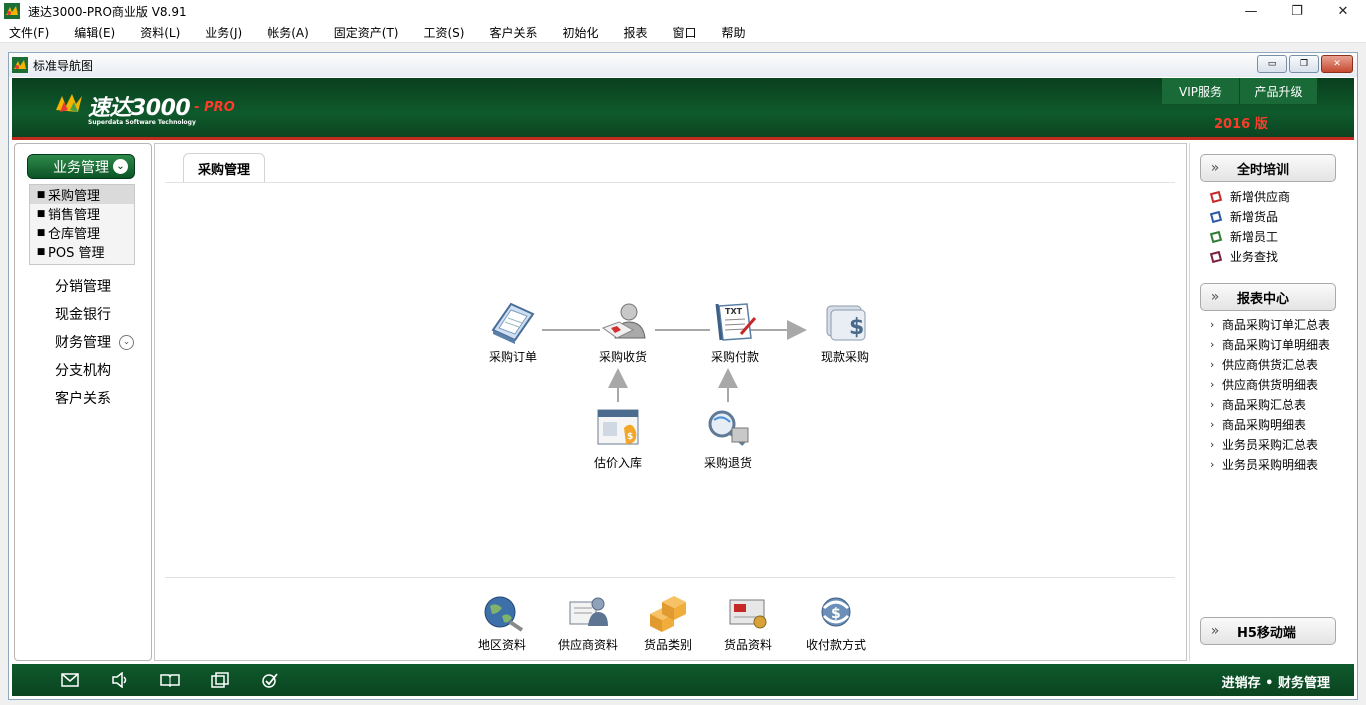  I want to click on bottom-divider, so click(670, 577).